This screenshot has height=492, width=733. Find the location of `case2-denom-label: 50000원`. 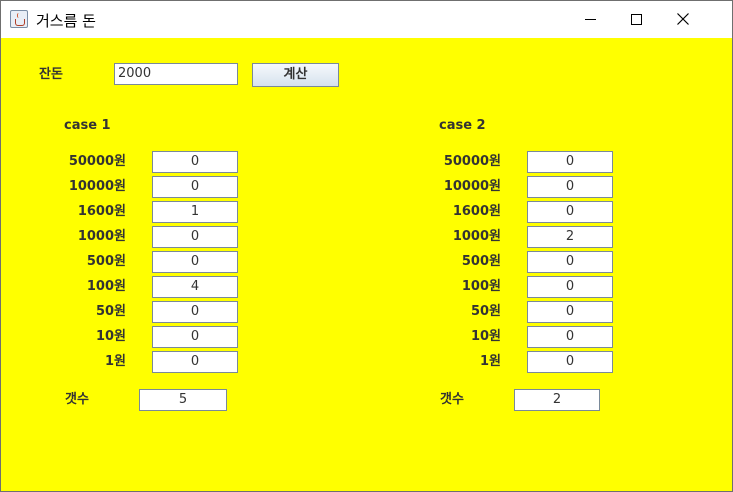

case2-denom-label: 50000원 is located at coordinates (472, 161).